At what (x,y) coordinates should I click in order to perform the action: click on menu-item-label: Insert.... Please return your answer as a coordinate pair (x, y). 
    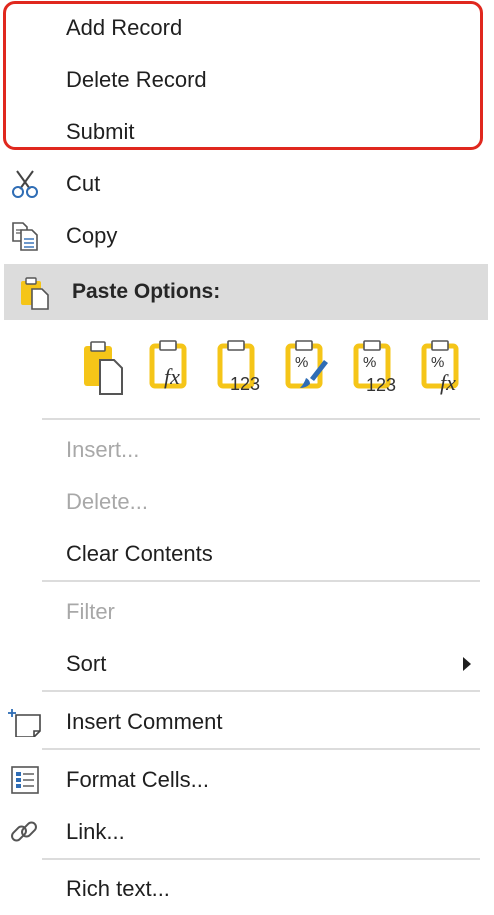
    Looking at the image, I should click on (103, 449).